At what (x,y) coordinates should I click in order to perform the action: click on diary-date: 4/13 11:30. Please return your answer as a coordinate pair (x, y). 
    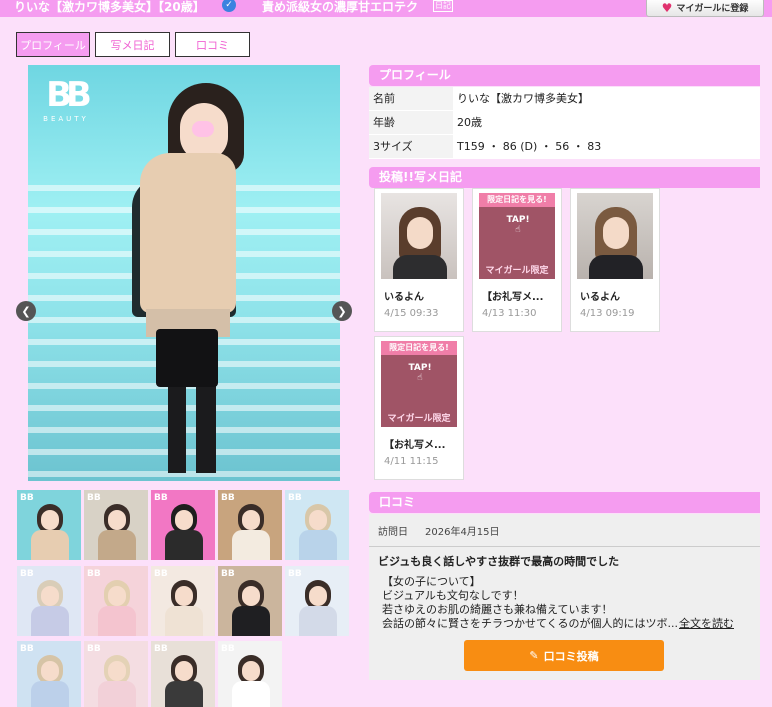
    Looking at the image, I should click on (509, 313).